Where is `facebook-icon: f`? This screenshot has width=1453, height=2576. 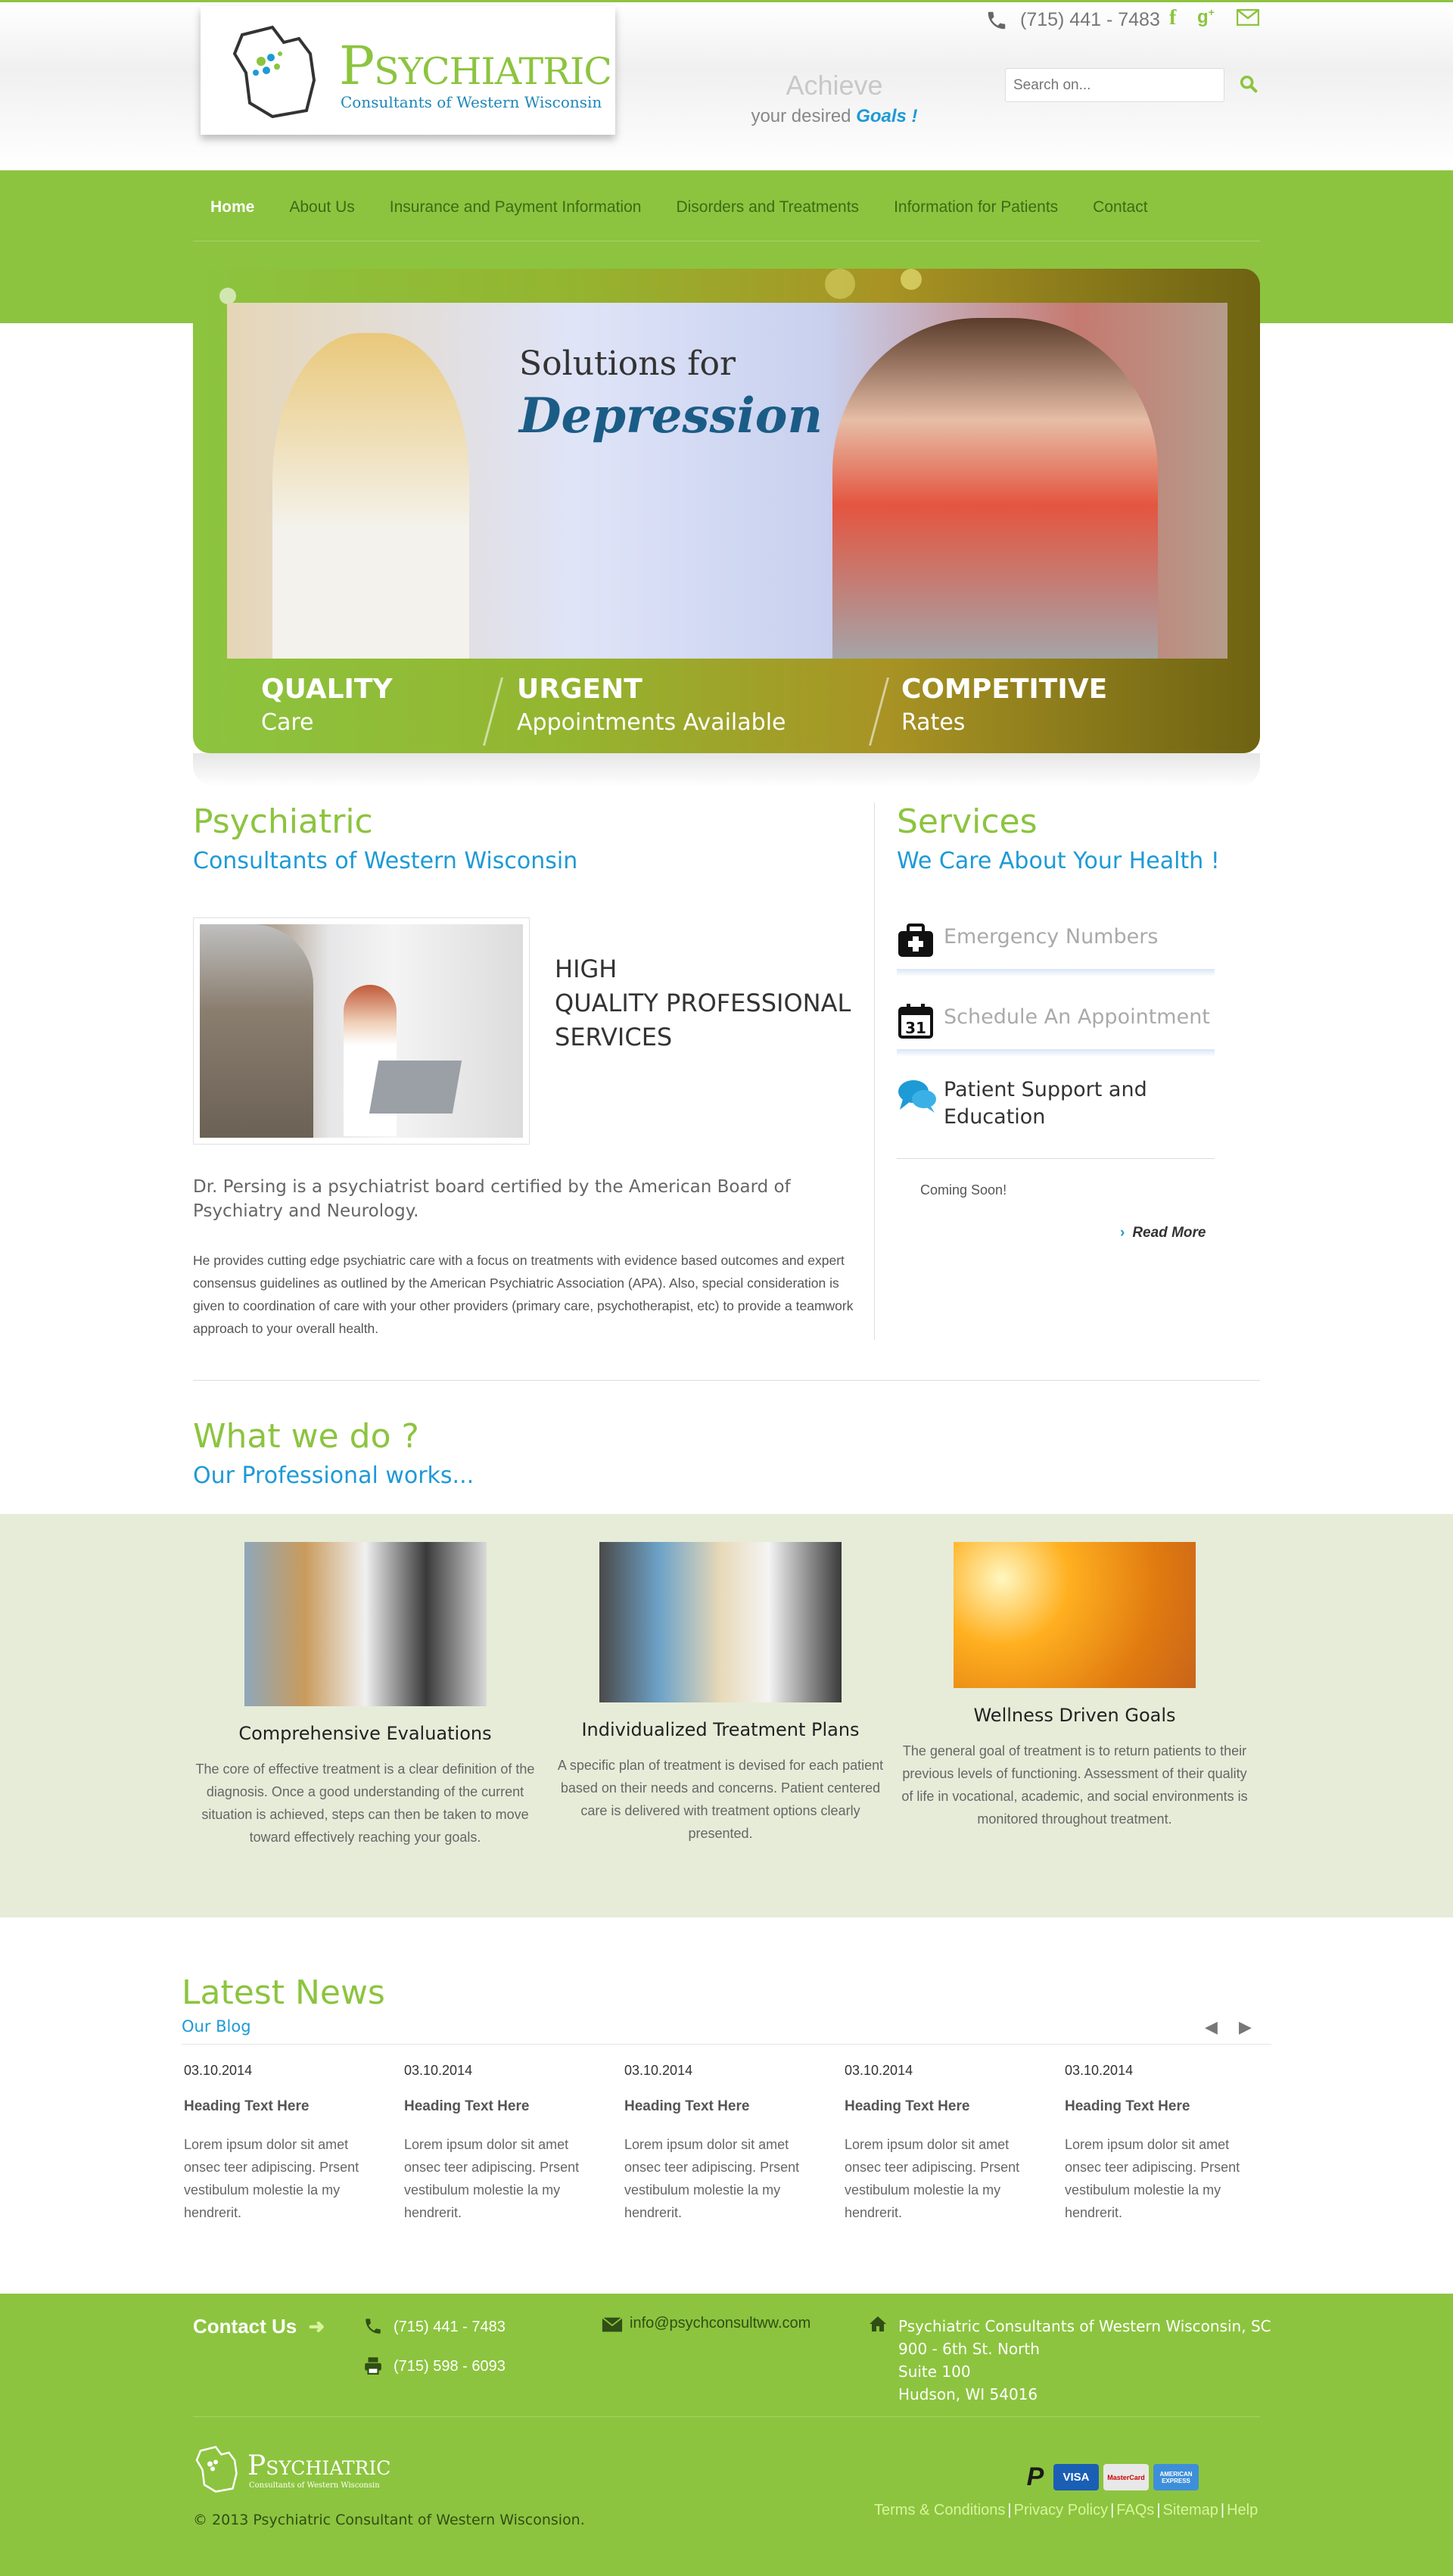
facebook-icon: f is located at coordinates (1172, 18).